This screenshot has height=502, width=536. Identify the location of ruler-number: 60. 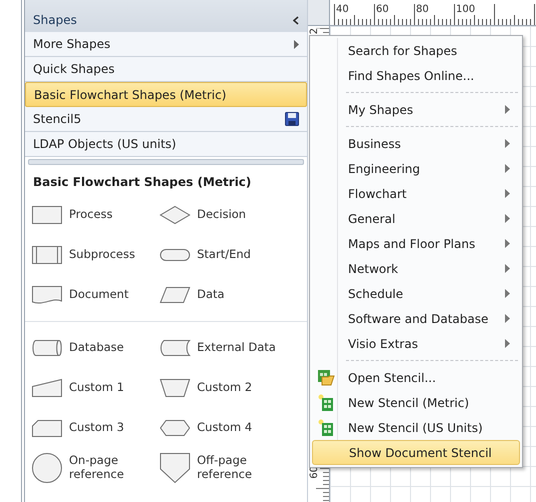
(382, 10).